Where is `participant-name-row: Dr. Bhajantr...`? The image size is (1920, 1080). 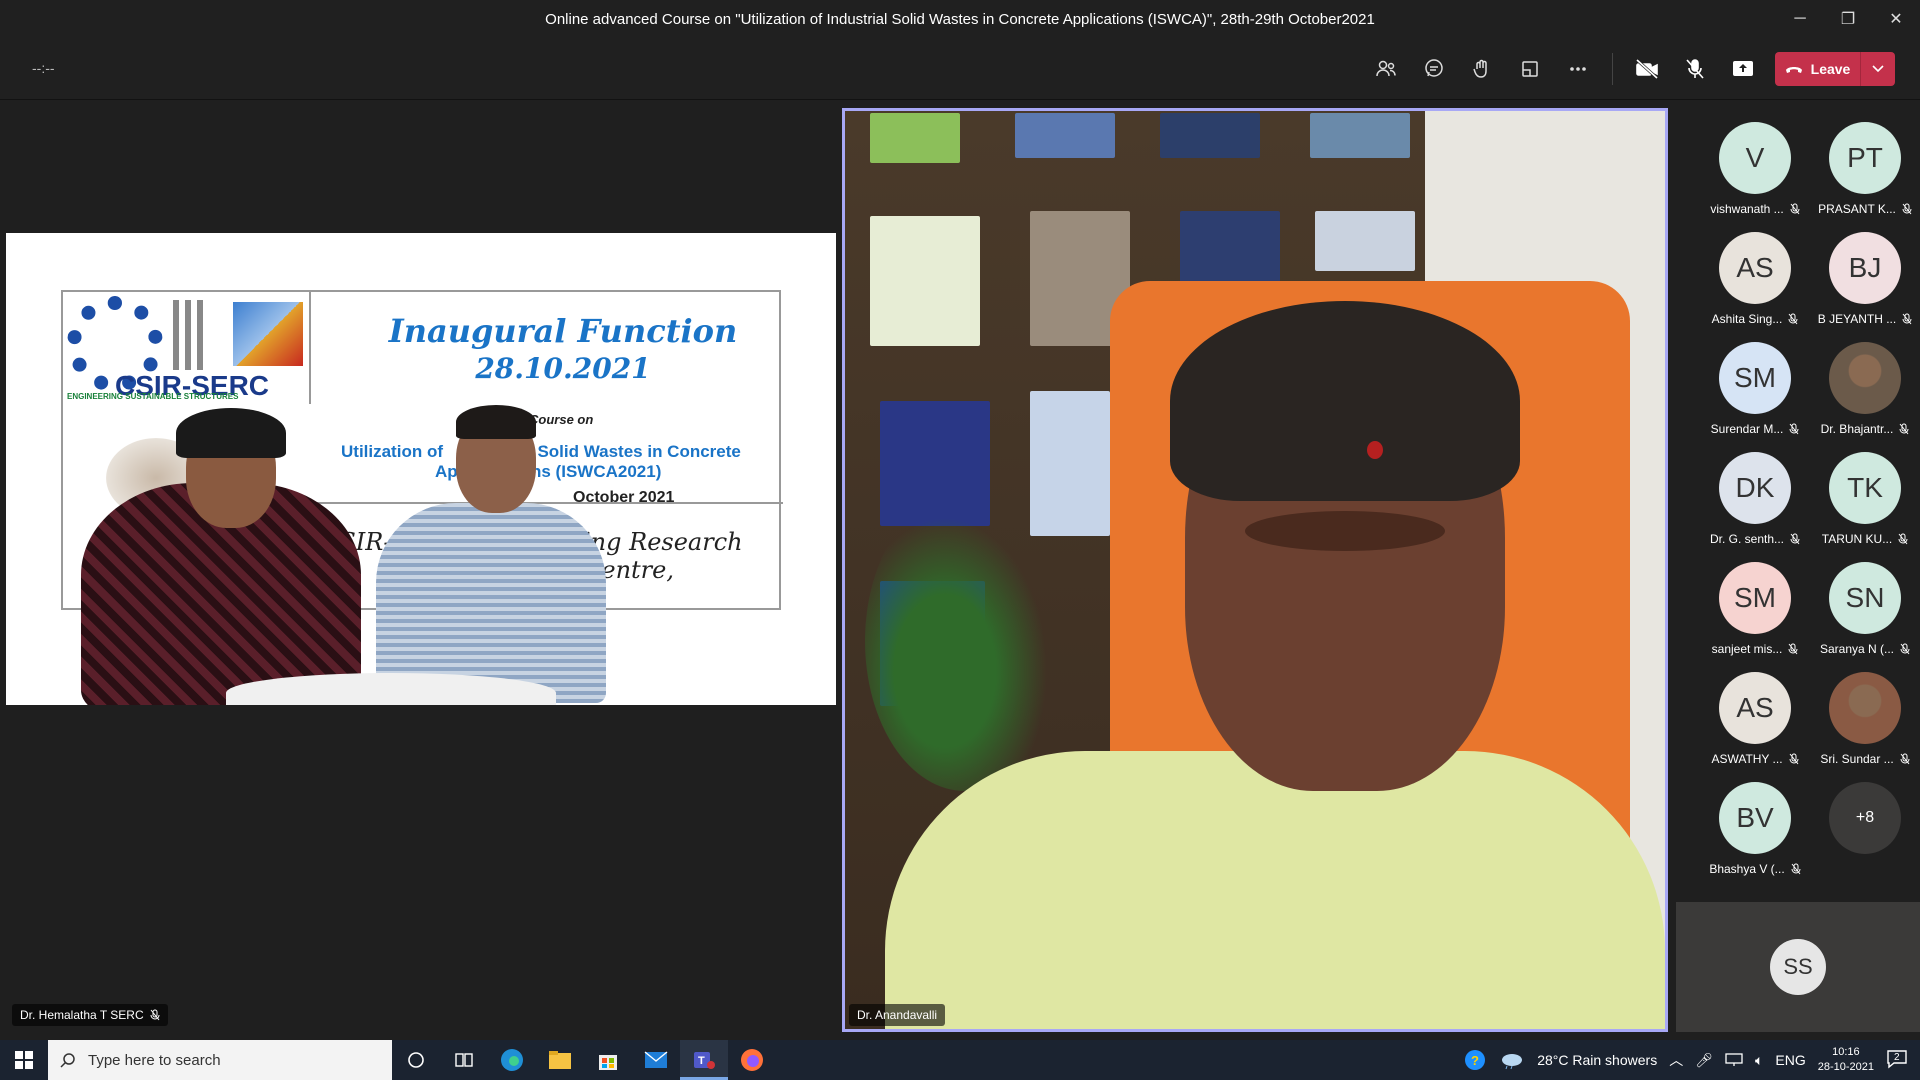
participant-name-row: Dr. Bhajantr... is located at coordinates (1865, 429).